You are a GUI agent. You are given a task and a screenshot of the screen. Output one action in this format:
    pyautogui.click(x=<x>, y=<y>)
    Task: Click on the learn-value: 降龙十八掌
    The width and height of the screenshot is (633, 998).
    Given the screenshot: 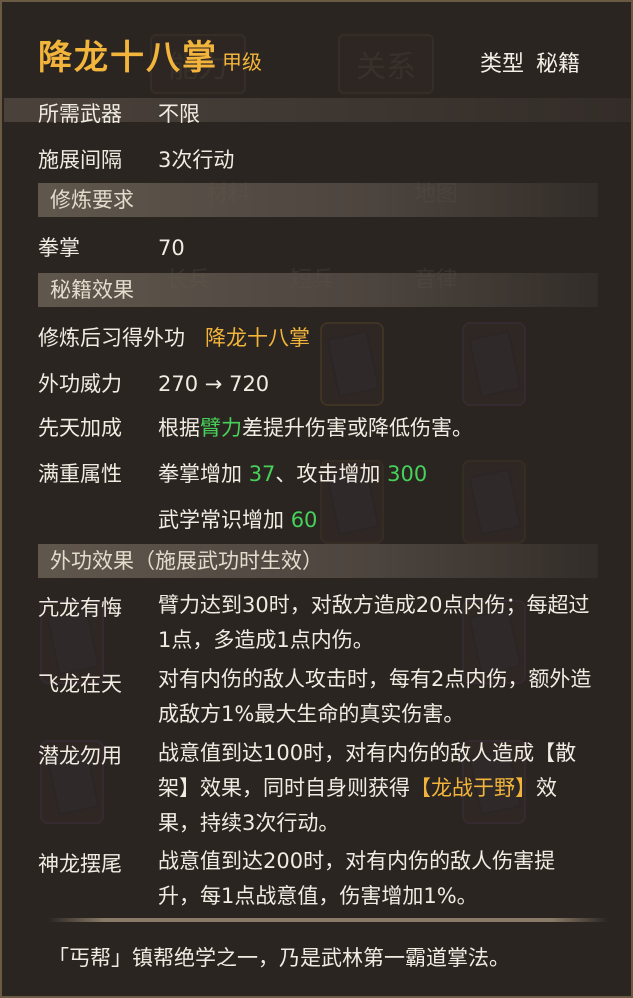 What is the action you would take?
    pyautogui.click(x=258, y=338)
    